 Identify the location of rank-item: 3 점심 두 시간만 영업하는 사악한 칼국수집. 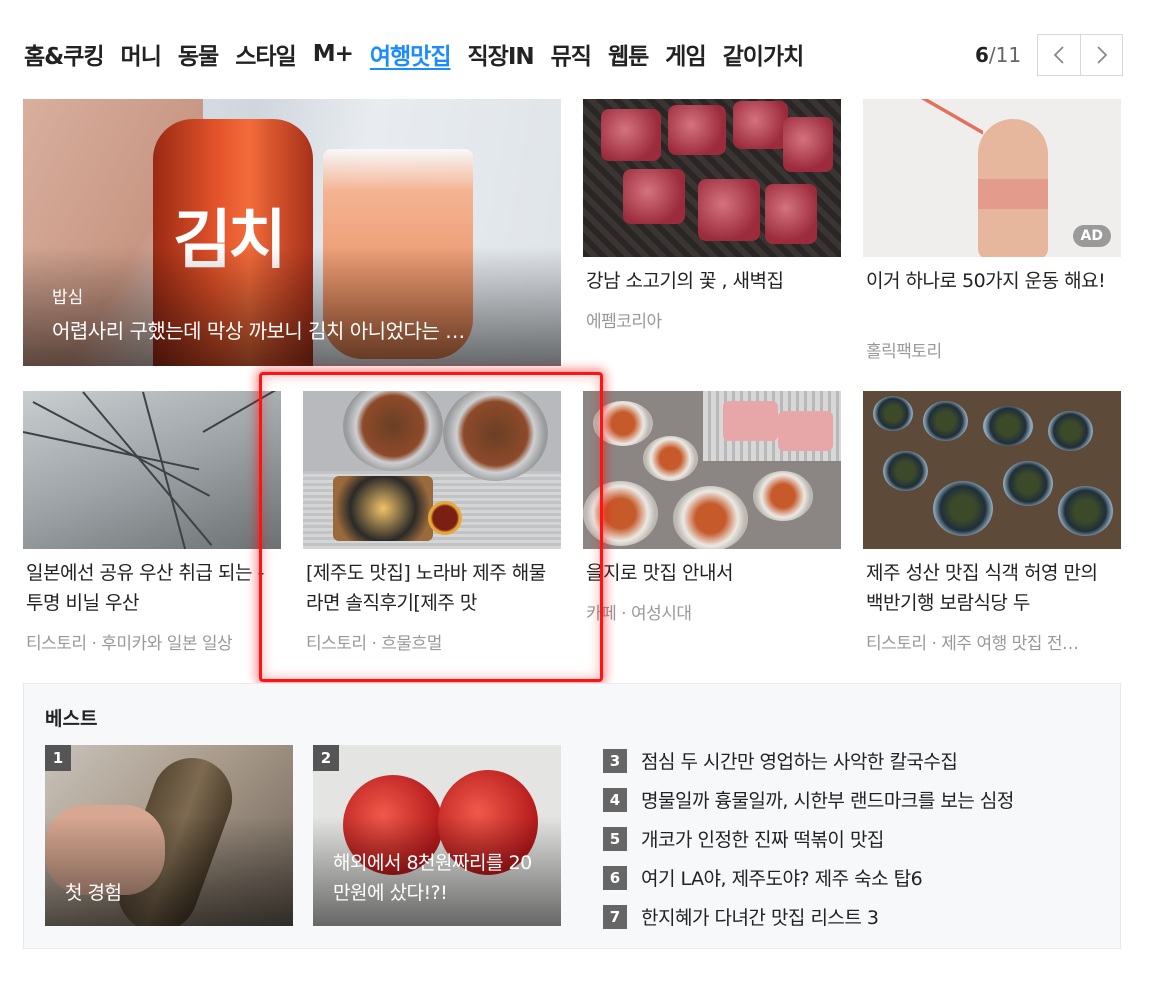
(808, 760).